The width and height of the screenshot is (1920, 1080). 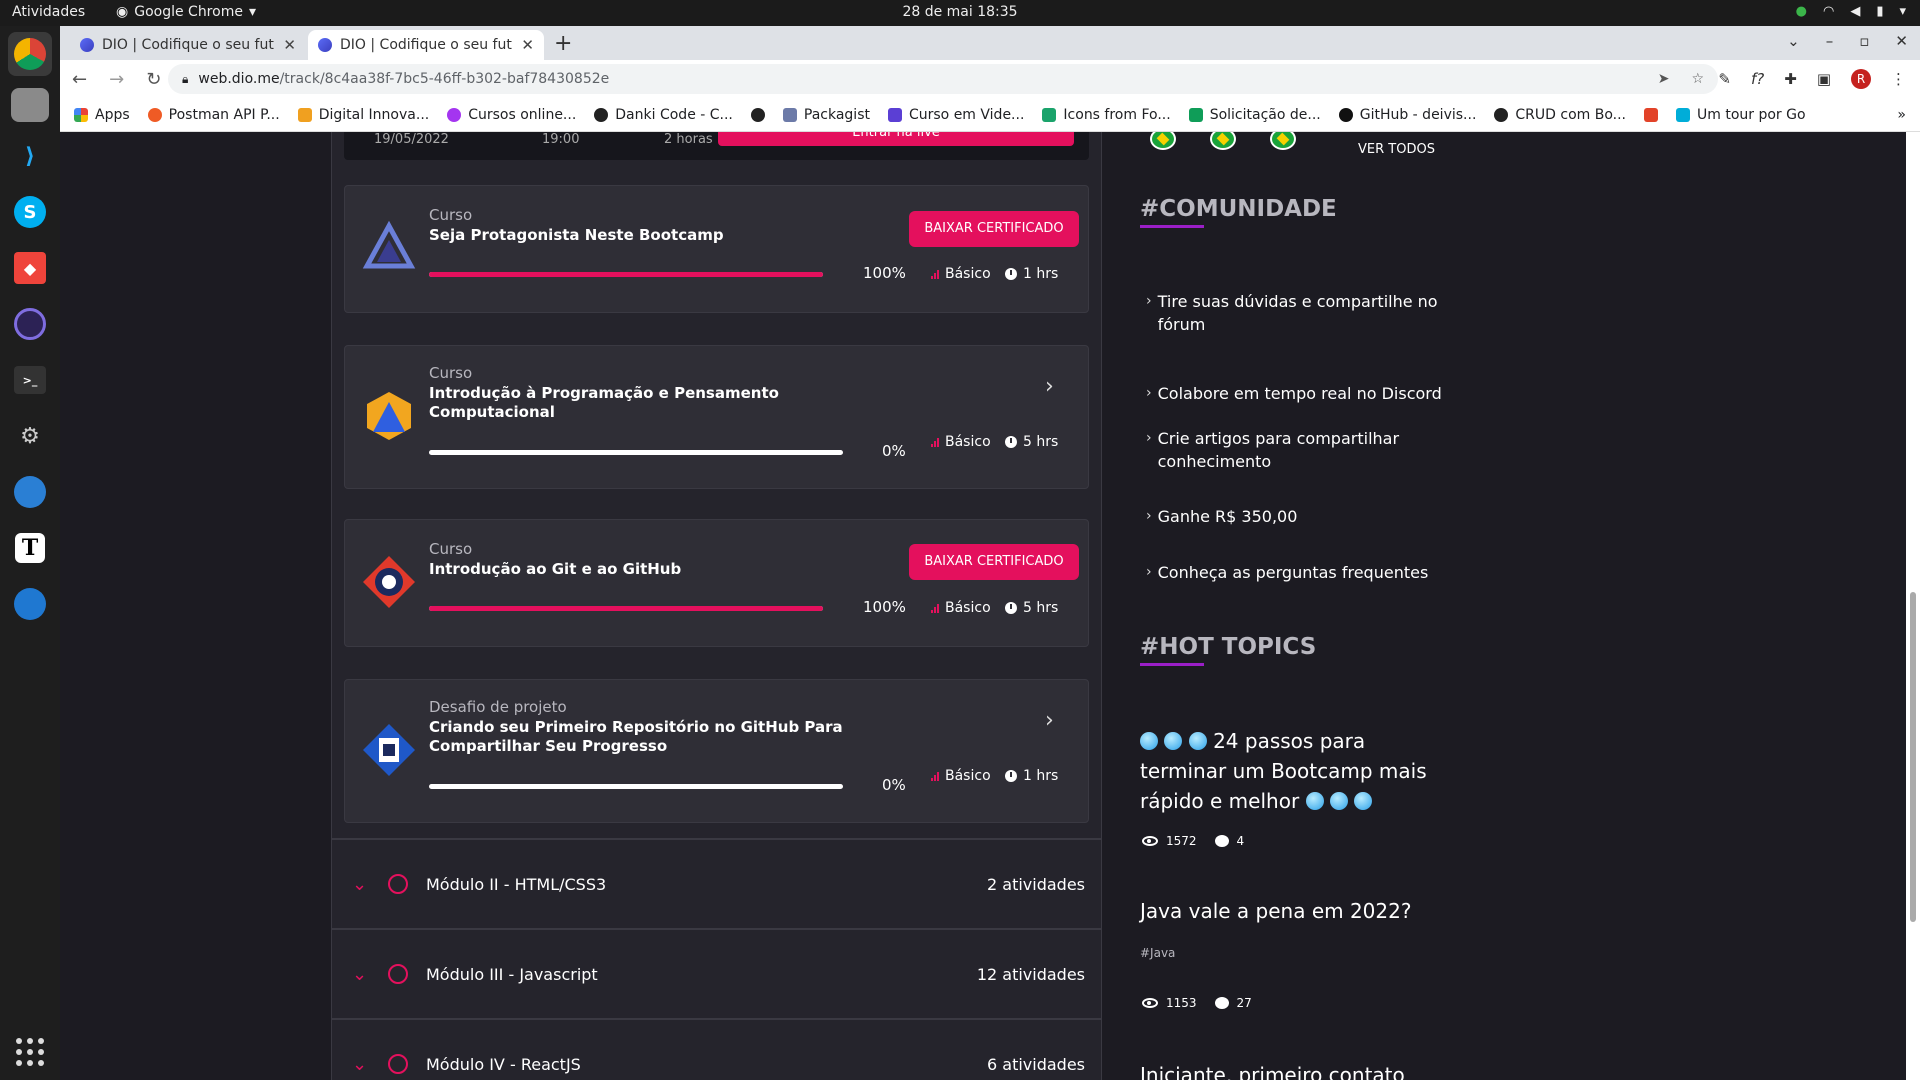 What do you see at coordinates (1824, 79) in the screenshot?
I see `sidepanel-icon: ▣` at bounding box center [1824, 79].